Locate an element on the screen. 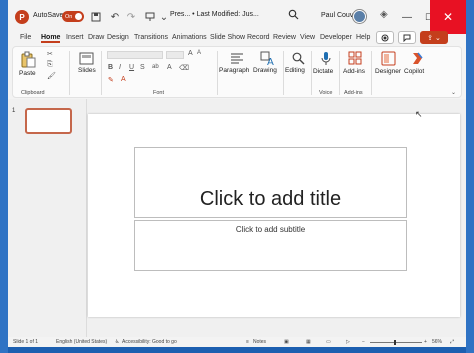 The image size is (474, 353). increase-font-icon: A is located at coordinates (190, 53).